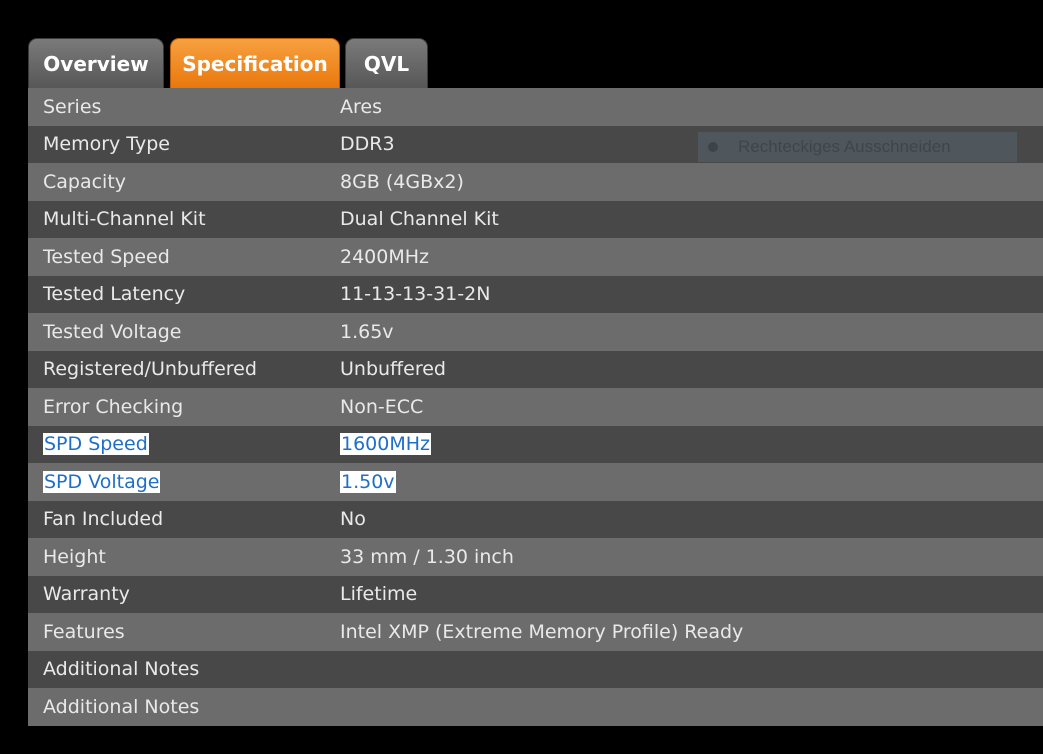 Image resolution: width=1043 pixels, height=754 pixels. I want to click on snipping-tool-overlay: Rechteckiges Ausschneiden, so click(857, 147).